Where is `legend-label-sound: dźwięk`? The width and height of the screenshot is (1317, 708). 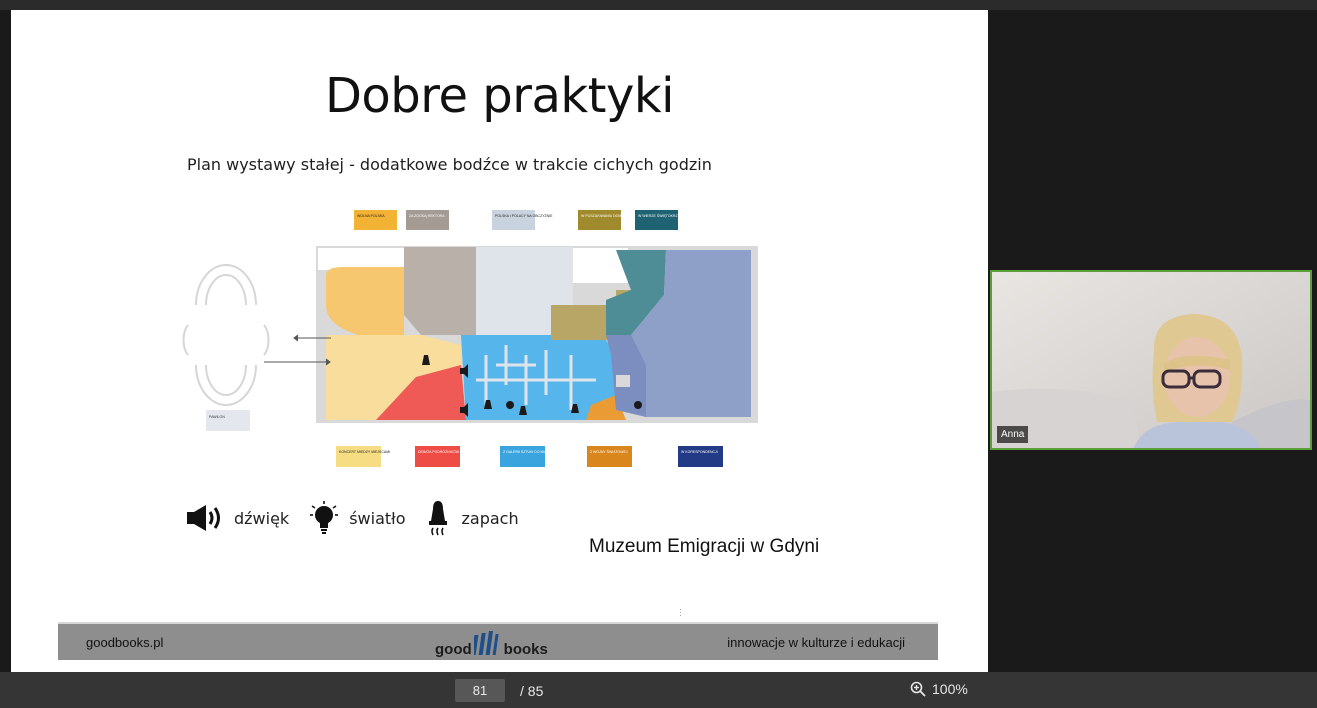
legend-label-sound: dźwięk is located at coordinates (262, 518).